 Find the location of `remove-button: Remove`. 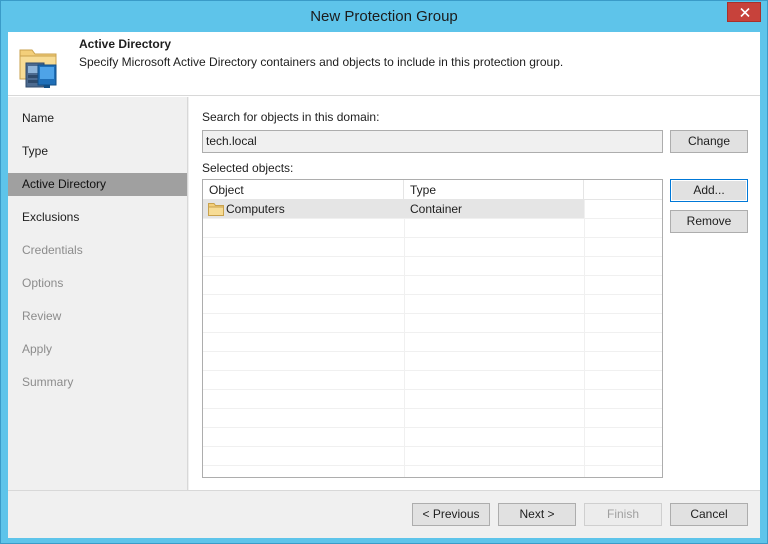

remove-button: Remove is located at coordinates (709, 221).